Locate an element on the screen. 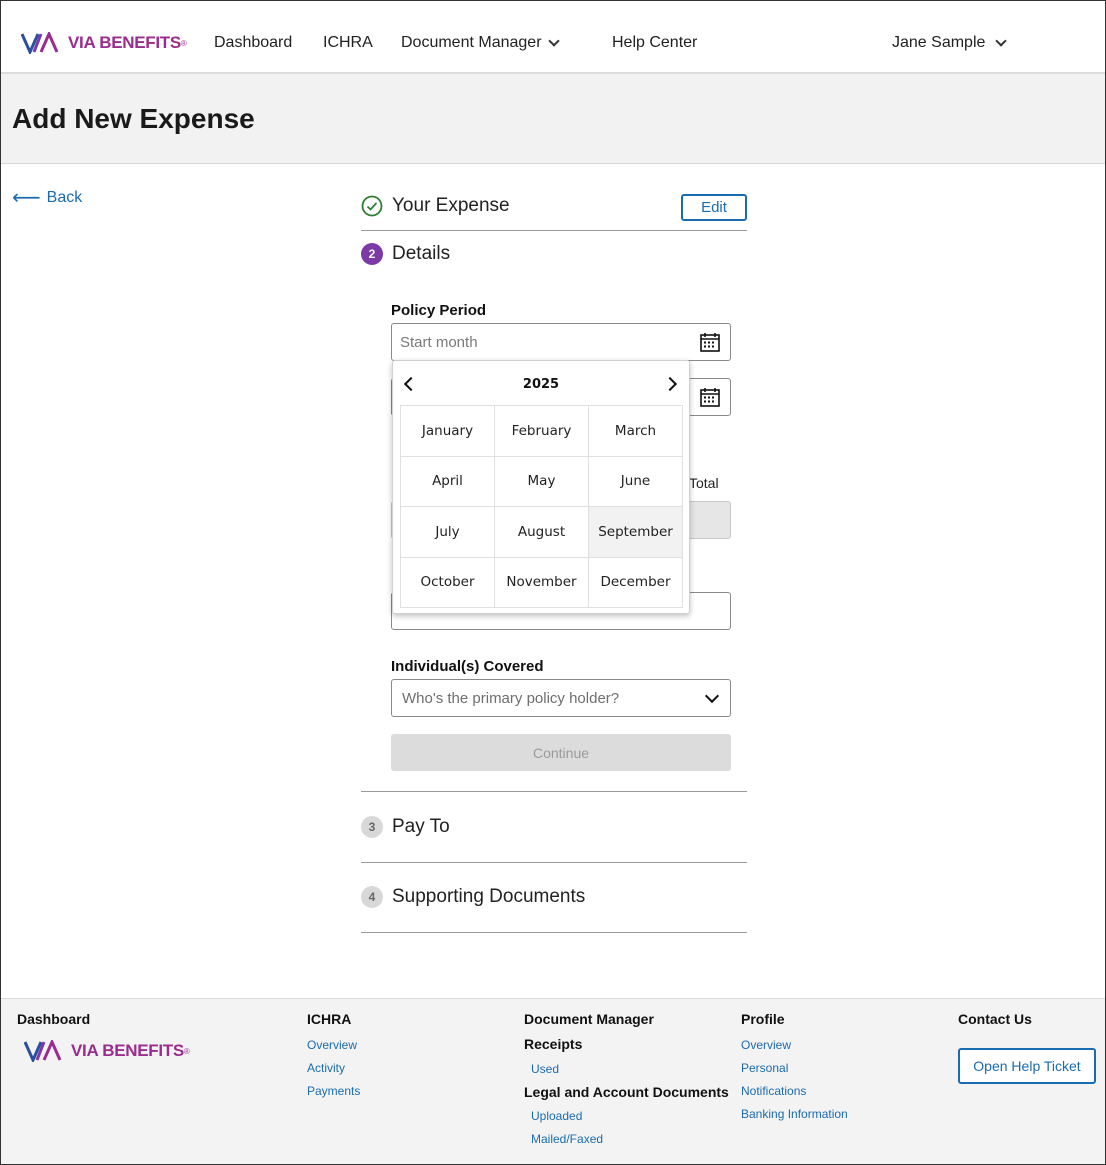 The image size is (1106, 1165). start-month-placeholder: Start month is located at coordinates (439, 342).